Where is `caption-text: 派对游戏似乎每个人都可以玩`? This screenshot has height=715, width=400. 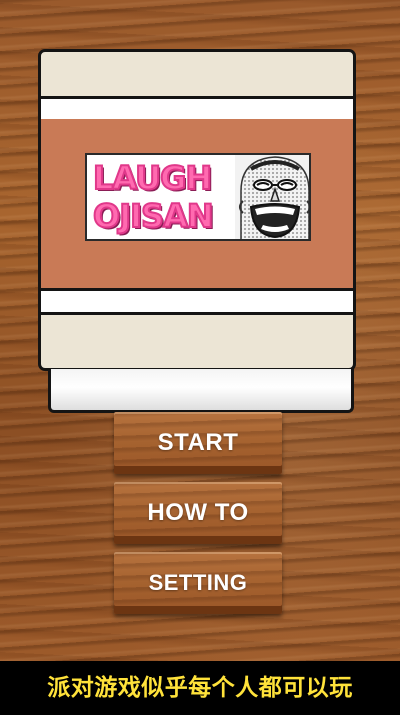
caption-text: 派对游戏似乎每个人都可以玩 is located at coordinates (200, 688).